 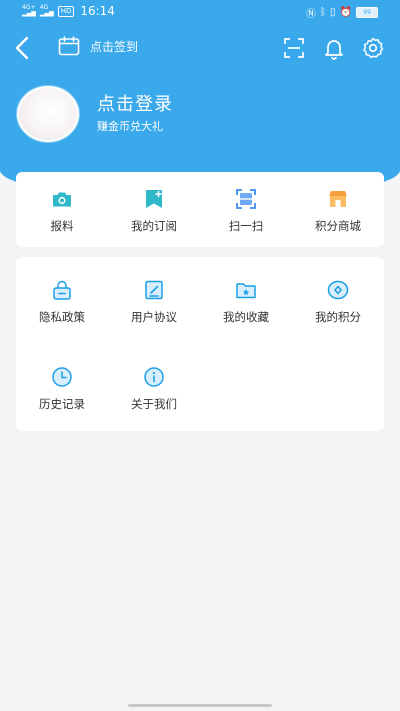 What do you see at coordinates (46, 10) in the screenshot?
I see `signal-indicator-2: 4G ▂▄▆` at bounding box center [46, 10].